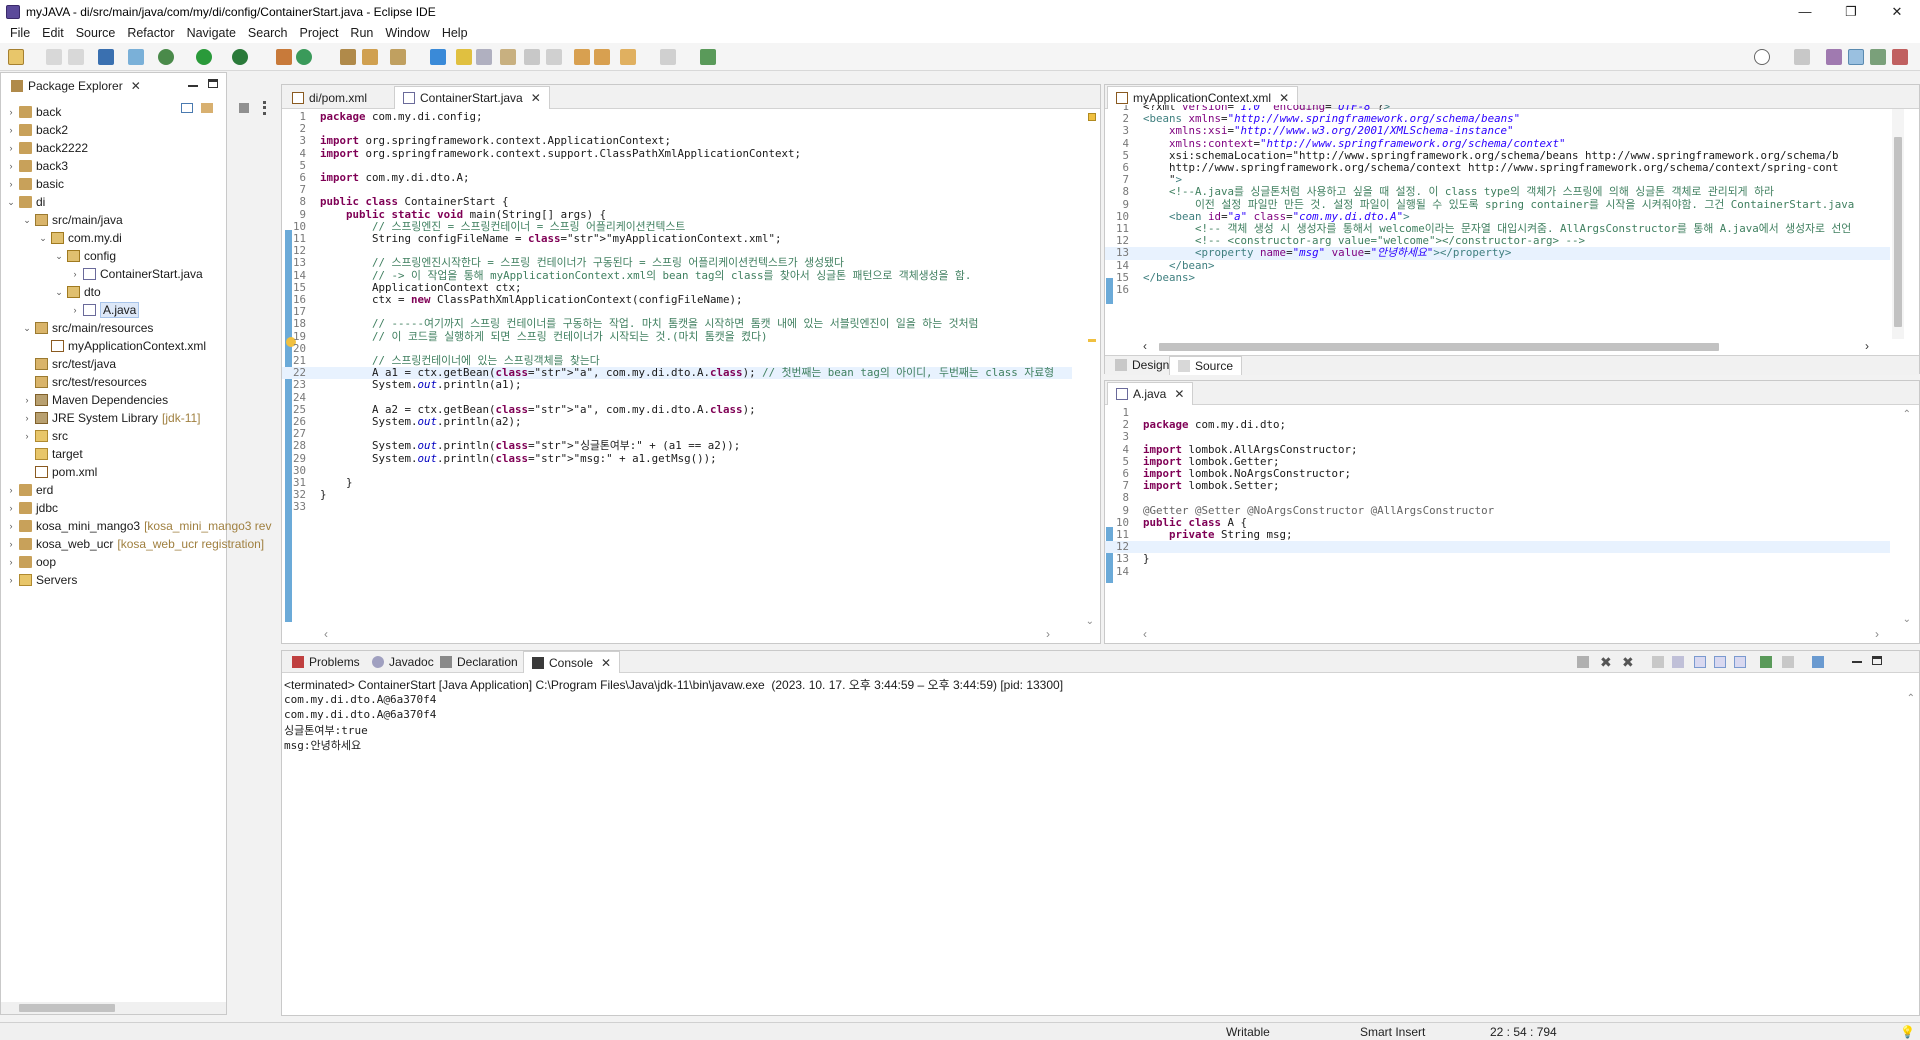 This screenshot has width=1920, height=1040. I want to click on new-java-project-icon, so click(304, 57).